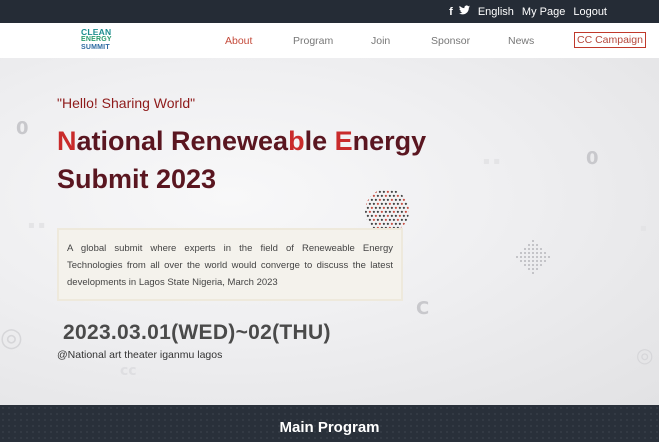 This screenshot has width=659, height=442. I want to click on diamond-dot-pattern-icon, so click(533, 257).